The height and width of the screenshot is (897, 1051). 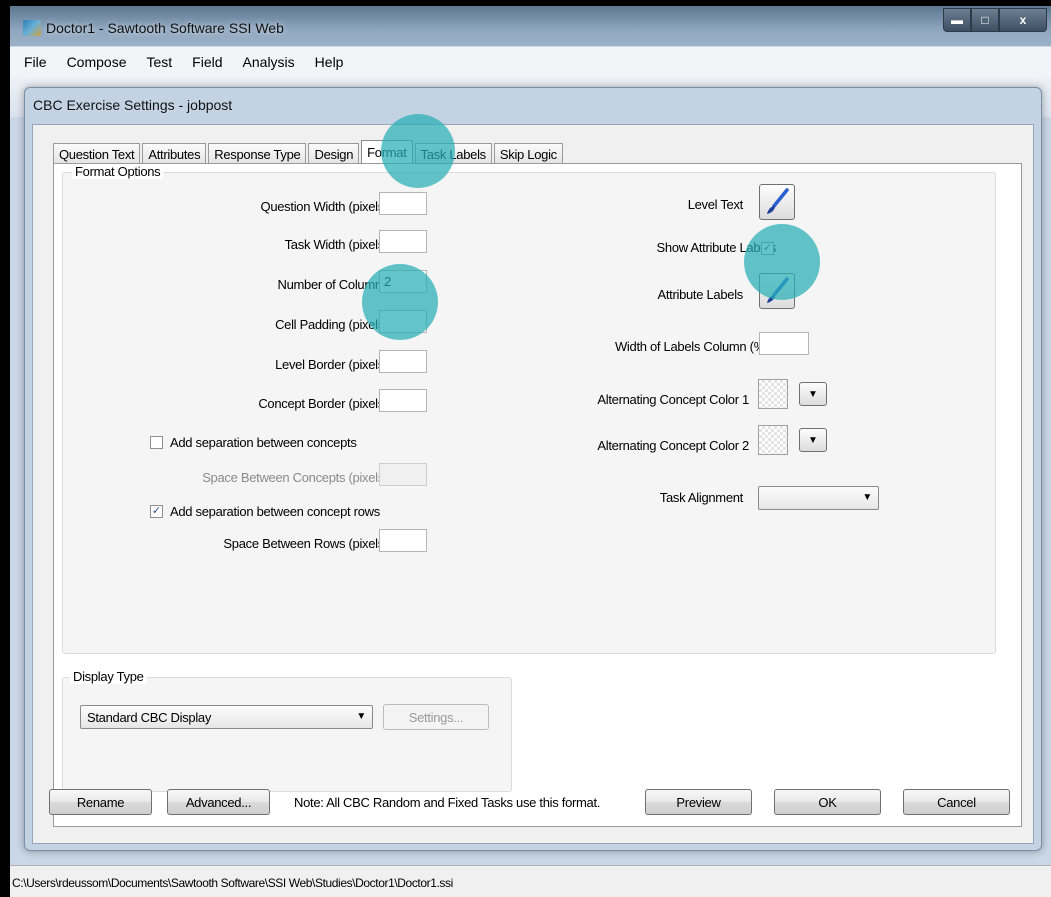 What do you see at coordinates (403, 361) in the screenshot?
I see `level-border-input` at bounding box center [403, 361].